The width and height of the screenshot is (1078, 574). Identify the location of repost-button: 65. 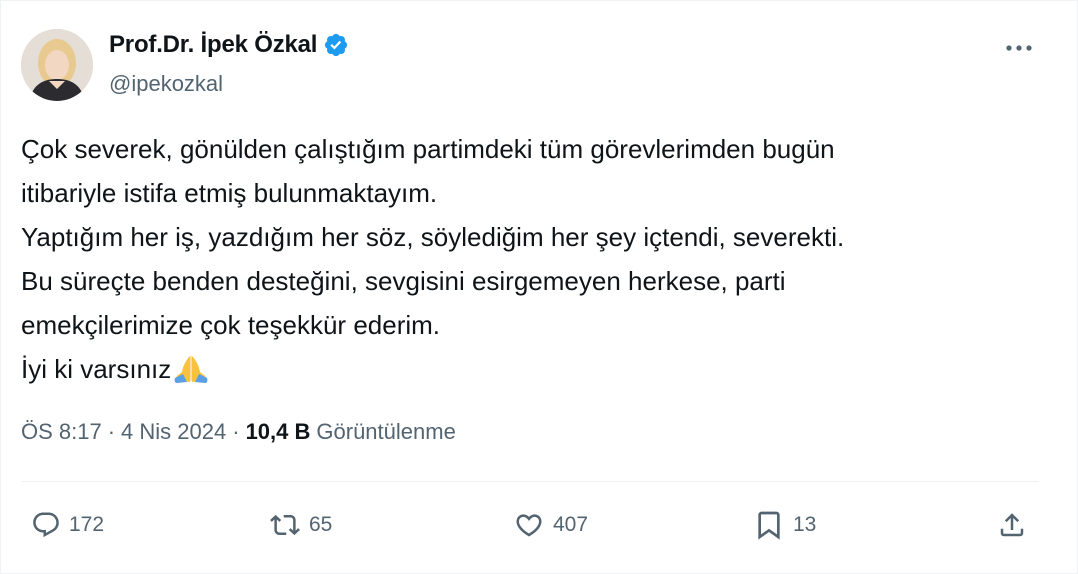
(300, 525).